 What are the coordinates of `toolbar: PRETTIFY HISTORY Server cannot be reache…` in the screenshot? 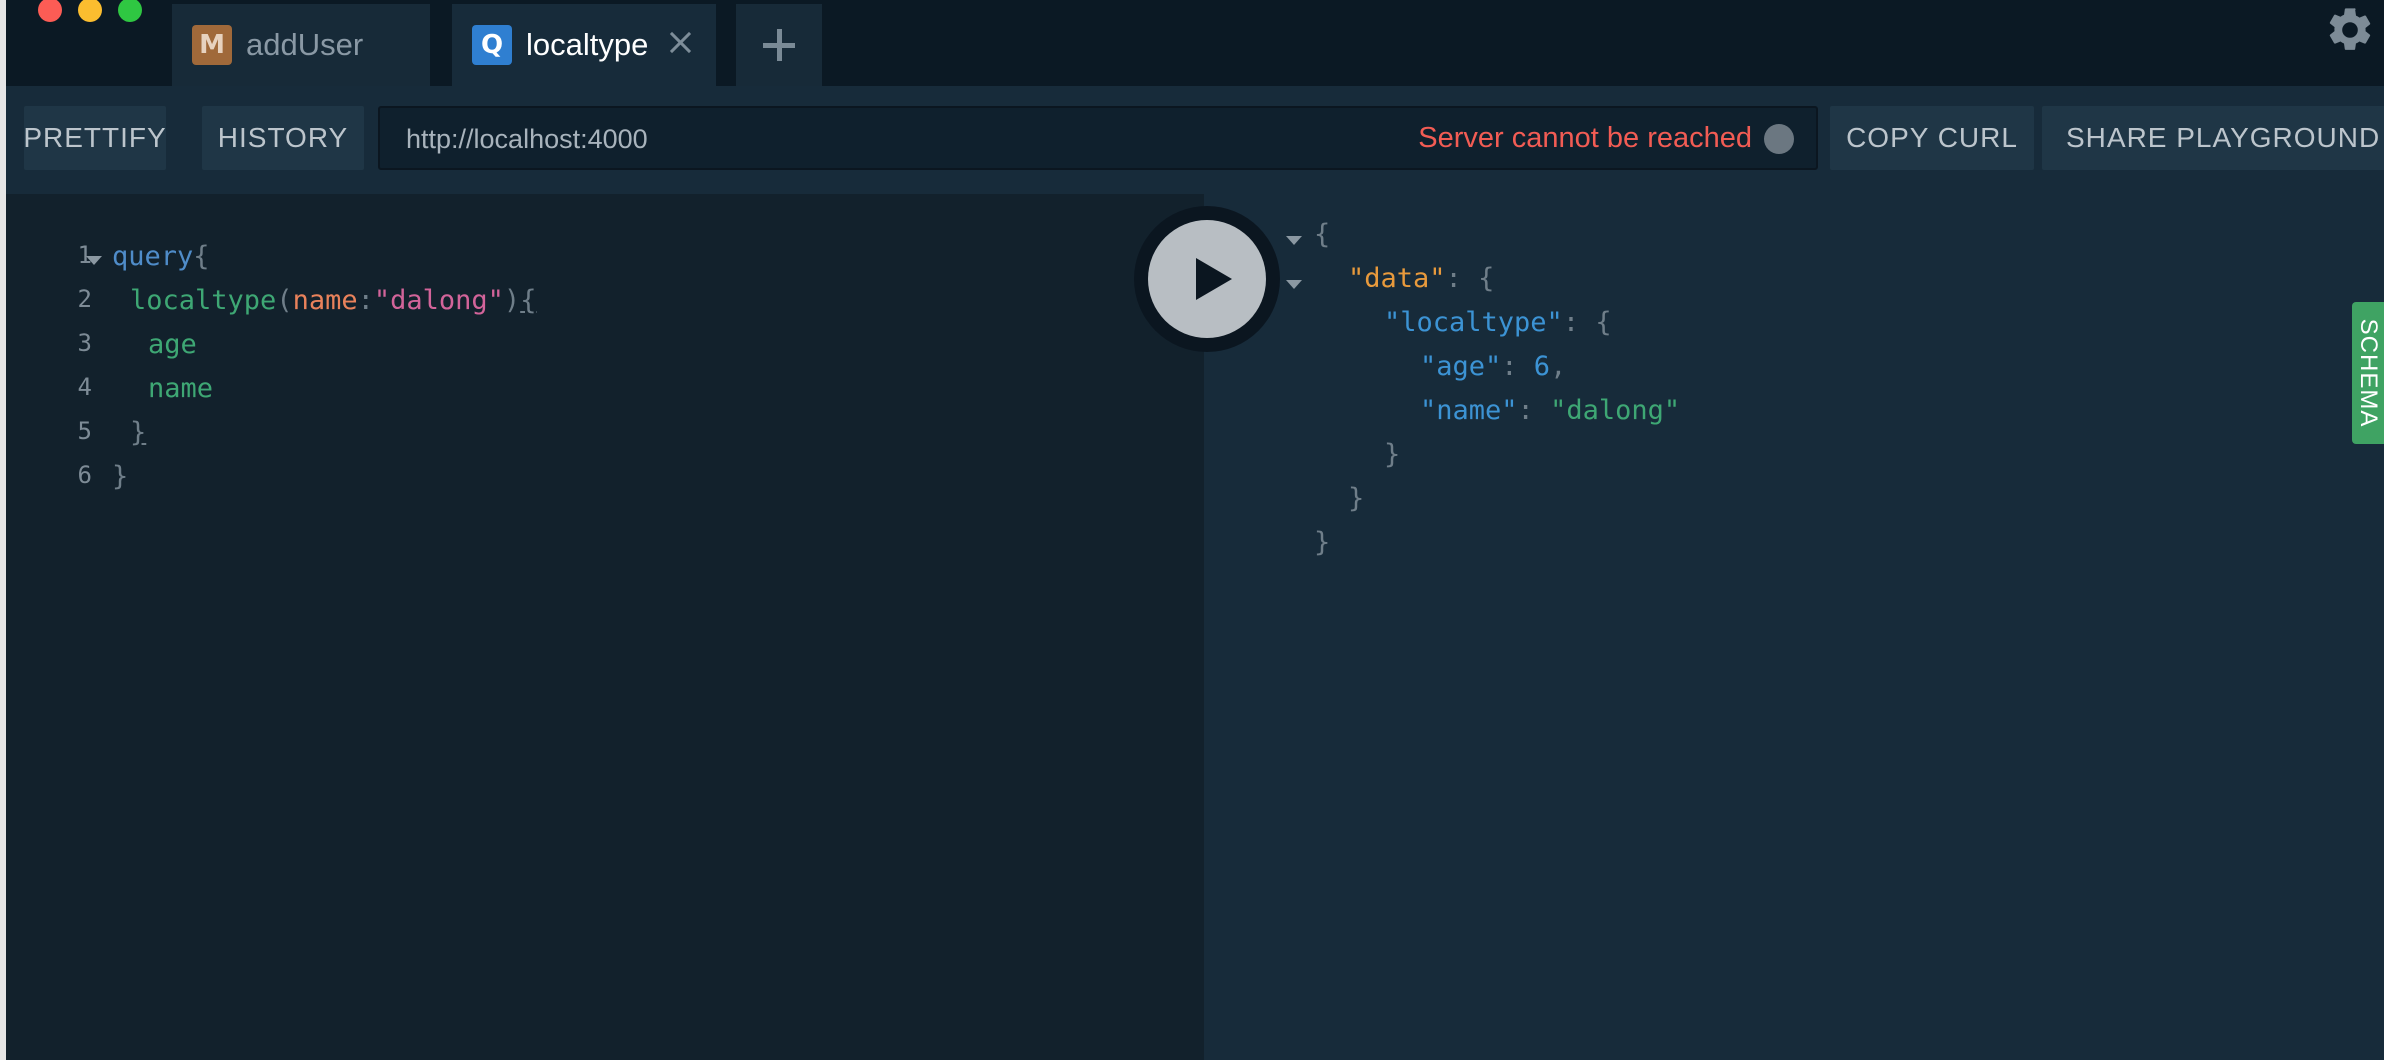 It's located at (1195, 140).